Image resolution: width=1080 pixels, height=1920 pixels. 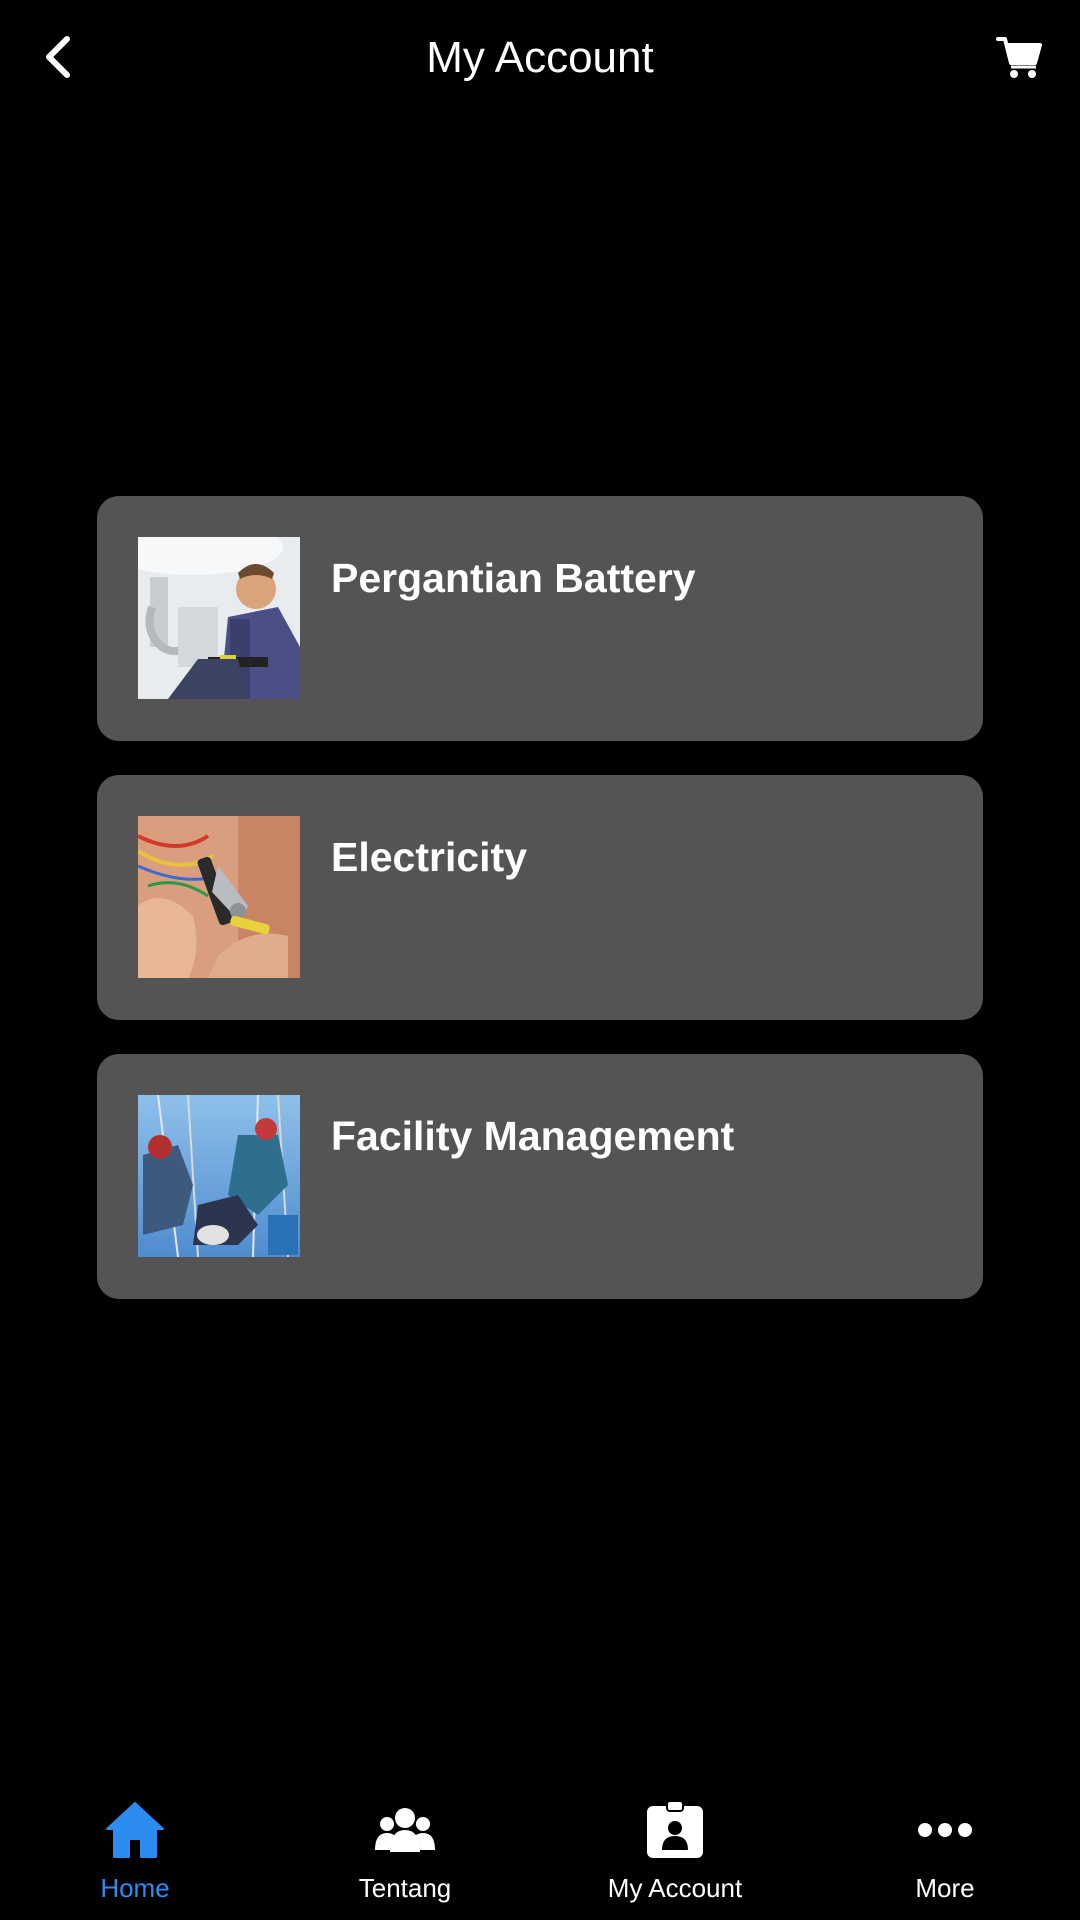 I want to click on cart-button, so click(x=1019, y=57).